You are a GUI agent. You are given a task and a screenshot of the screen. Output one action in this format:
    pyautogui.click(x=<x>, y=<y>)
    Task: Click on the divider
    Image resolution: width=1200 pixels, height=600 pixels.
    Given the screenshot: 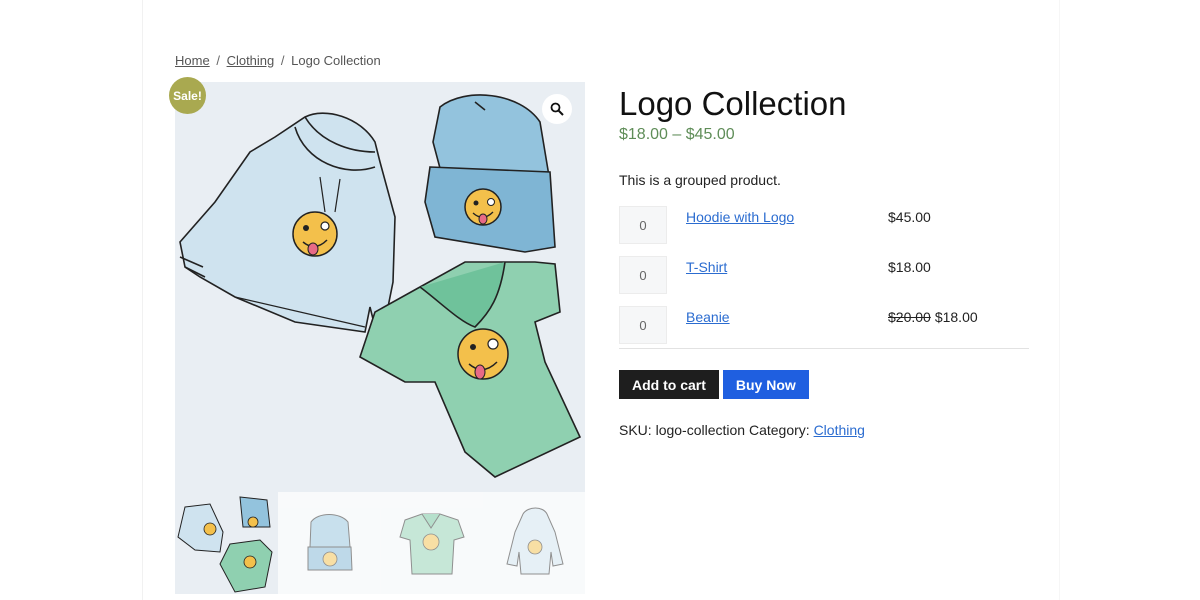 What is the action you would take?
    pyautogui.click(x=824, y=348)
    